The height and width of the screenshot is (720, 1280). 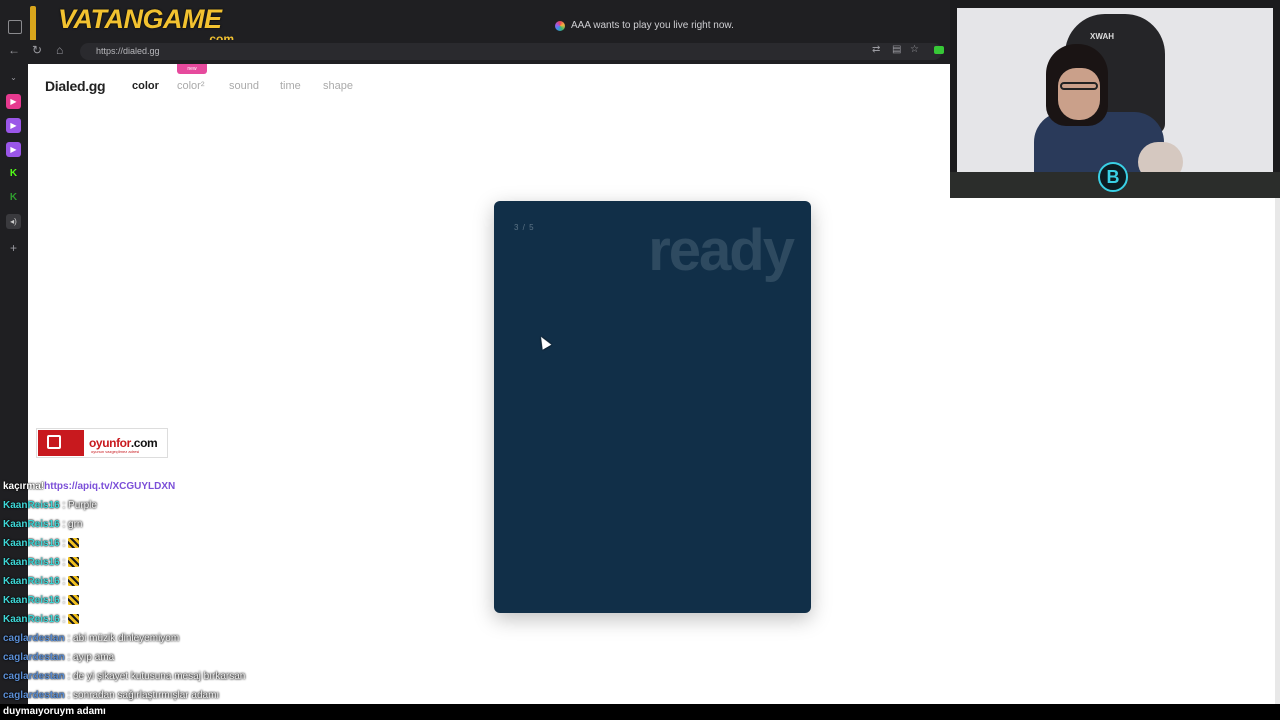 I want to click on translate-icon: ⇄, so click(x=877, y=50).